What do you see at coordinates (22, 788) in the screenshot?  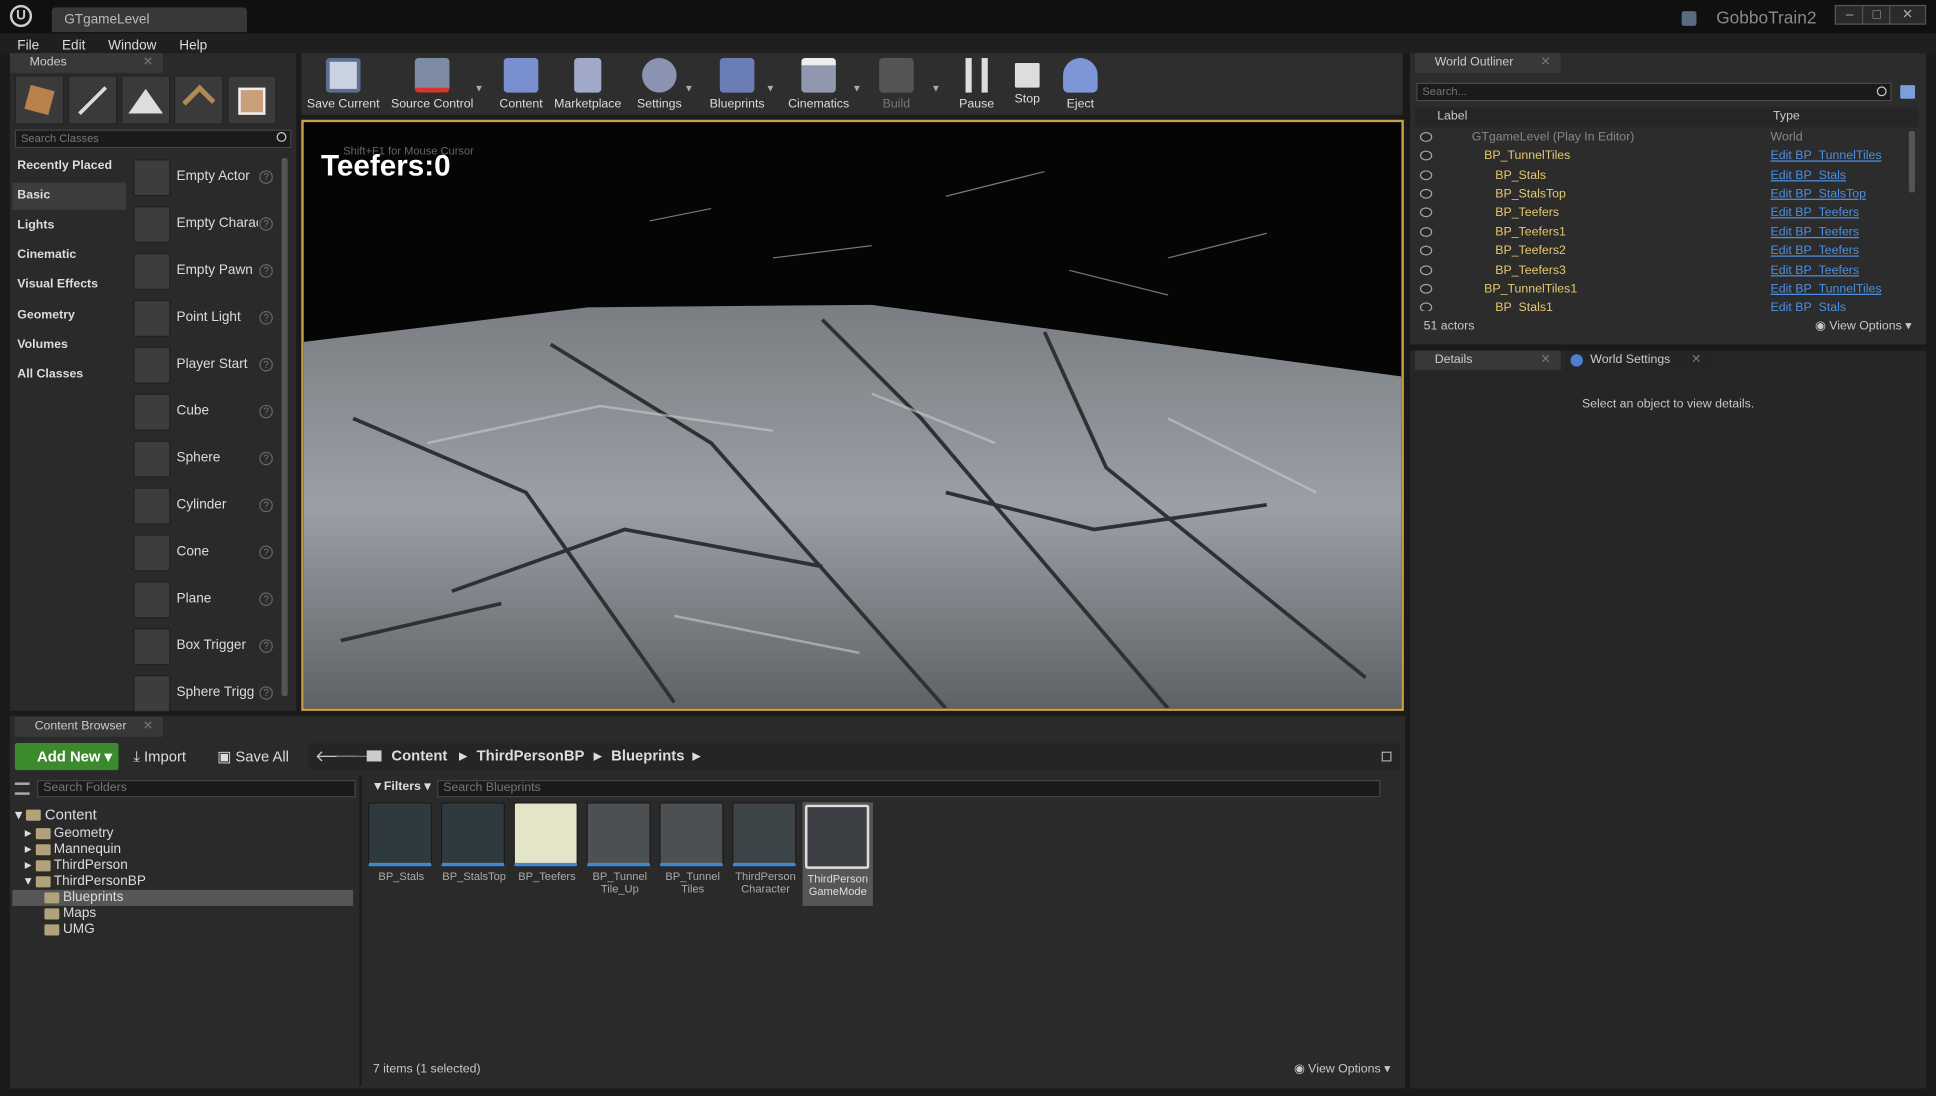 I see `sources-toggle-icon` at bounding box center [22, 788].